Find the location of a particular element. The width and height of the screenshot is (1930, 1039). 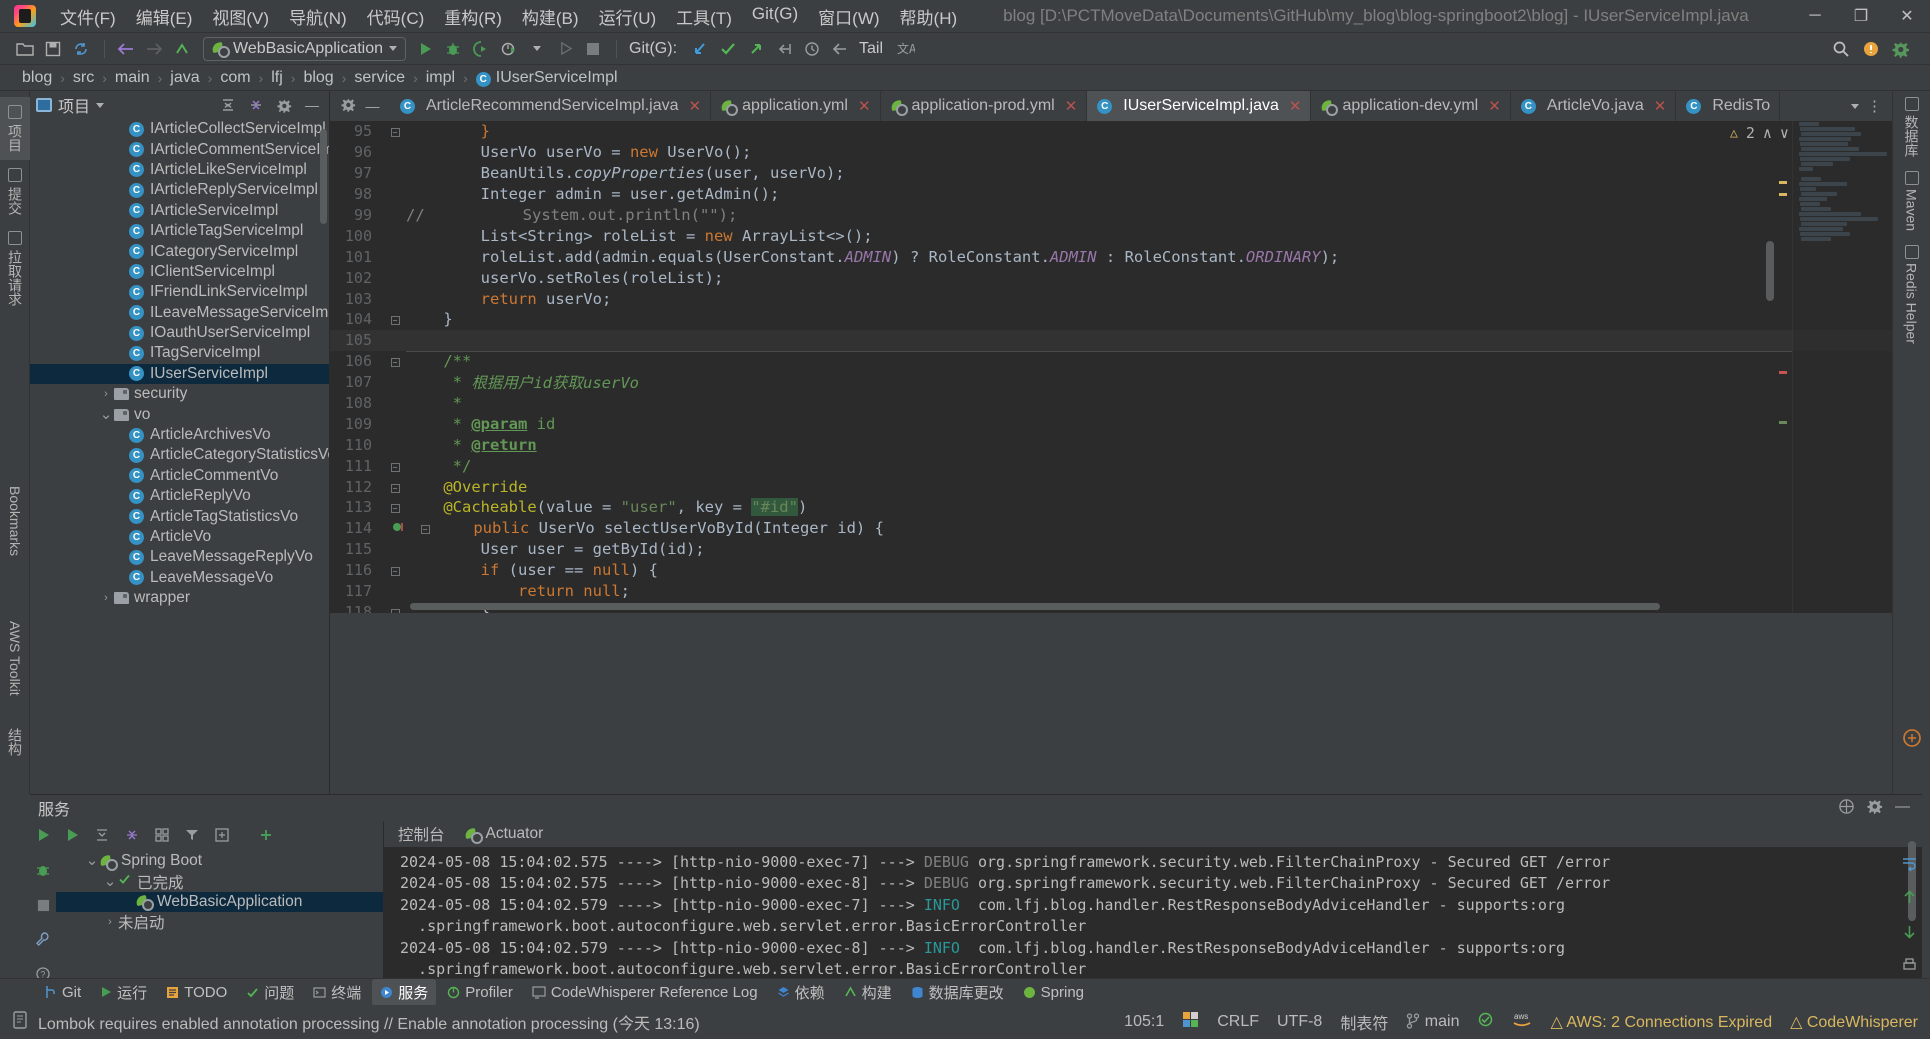

sidebar-item-bookmarks: Bookmarks is located at coordinates (15, 521).